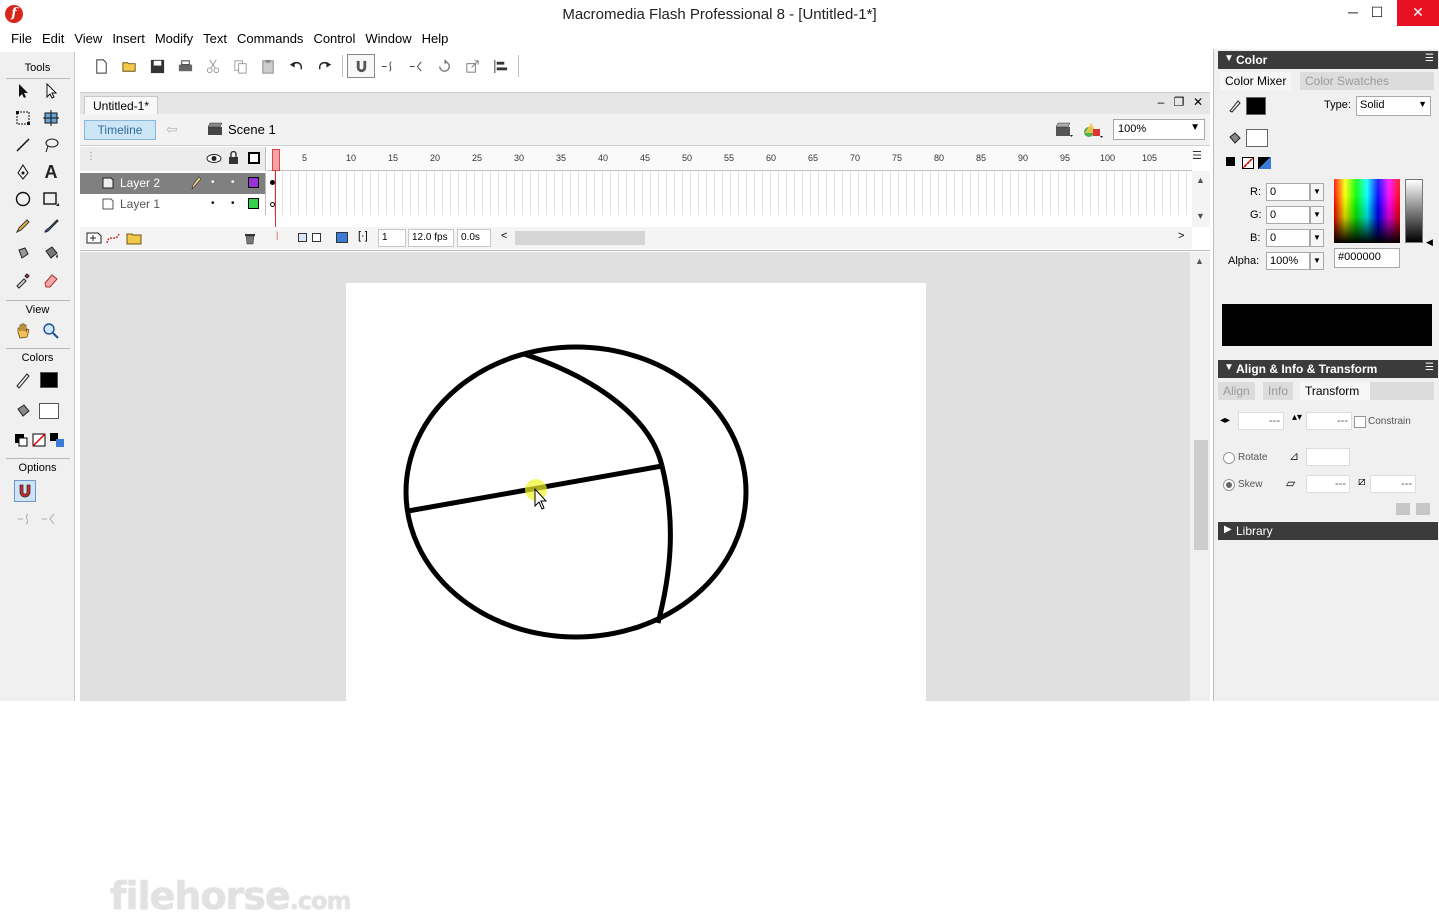 Image resolution: width=1439 pixels, height=918 pixels. What do you see at coordinates (334, 39) in the screenshot?
I see `menu-control: Control` at bounding box center [334, 39].